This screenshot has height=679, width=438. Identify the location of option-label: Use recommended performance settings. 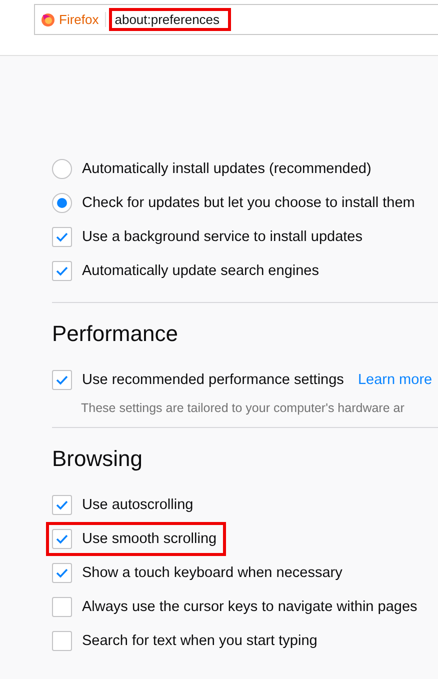
(213, 380).